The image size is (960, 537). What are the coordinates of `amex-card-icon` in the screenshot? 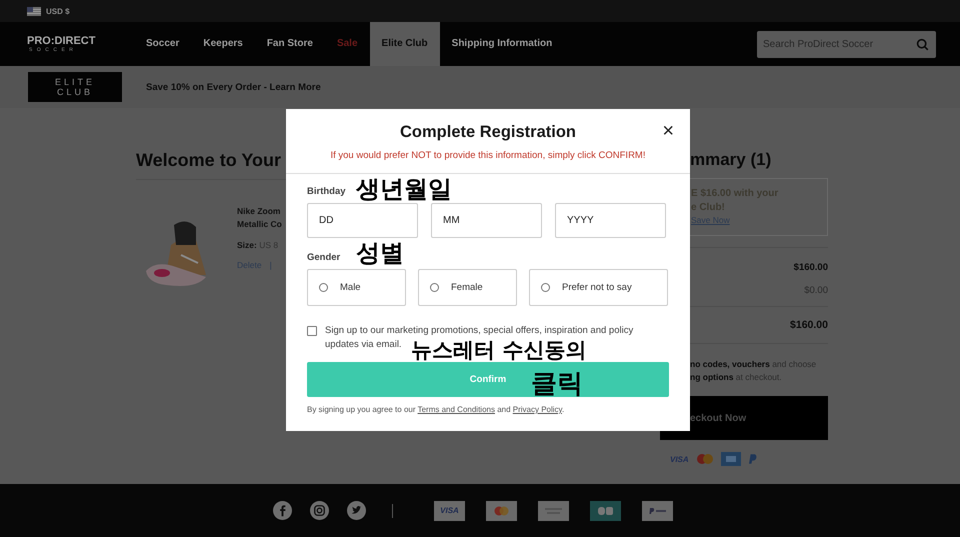 It's located at (553, 510).